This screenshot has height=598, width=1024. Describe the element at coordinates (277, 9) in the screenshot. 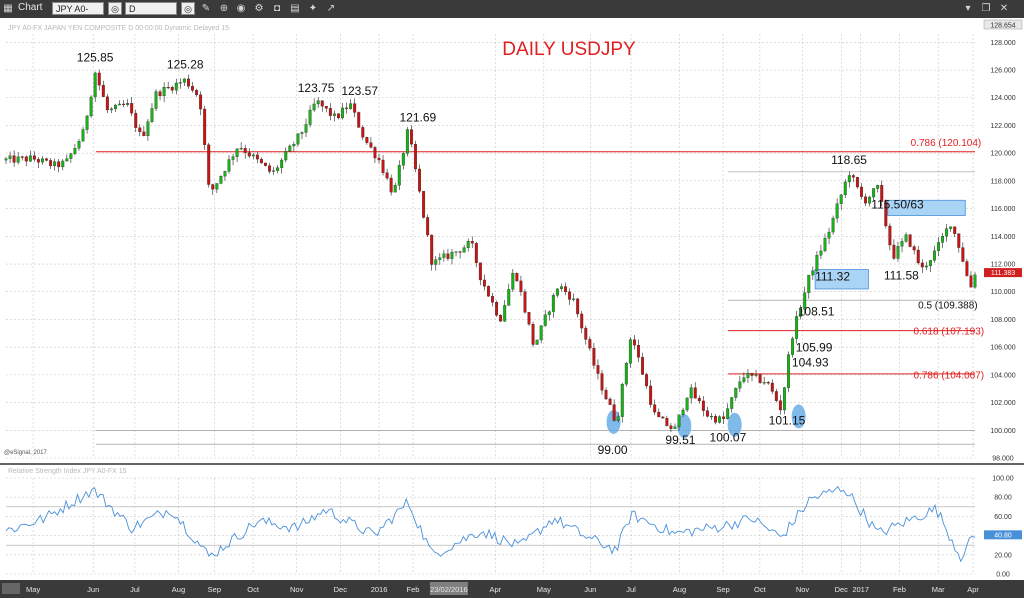

I see `camera-icon: ◘` at that location.